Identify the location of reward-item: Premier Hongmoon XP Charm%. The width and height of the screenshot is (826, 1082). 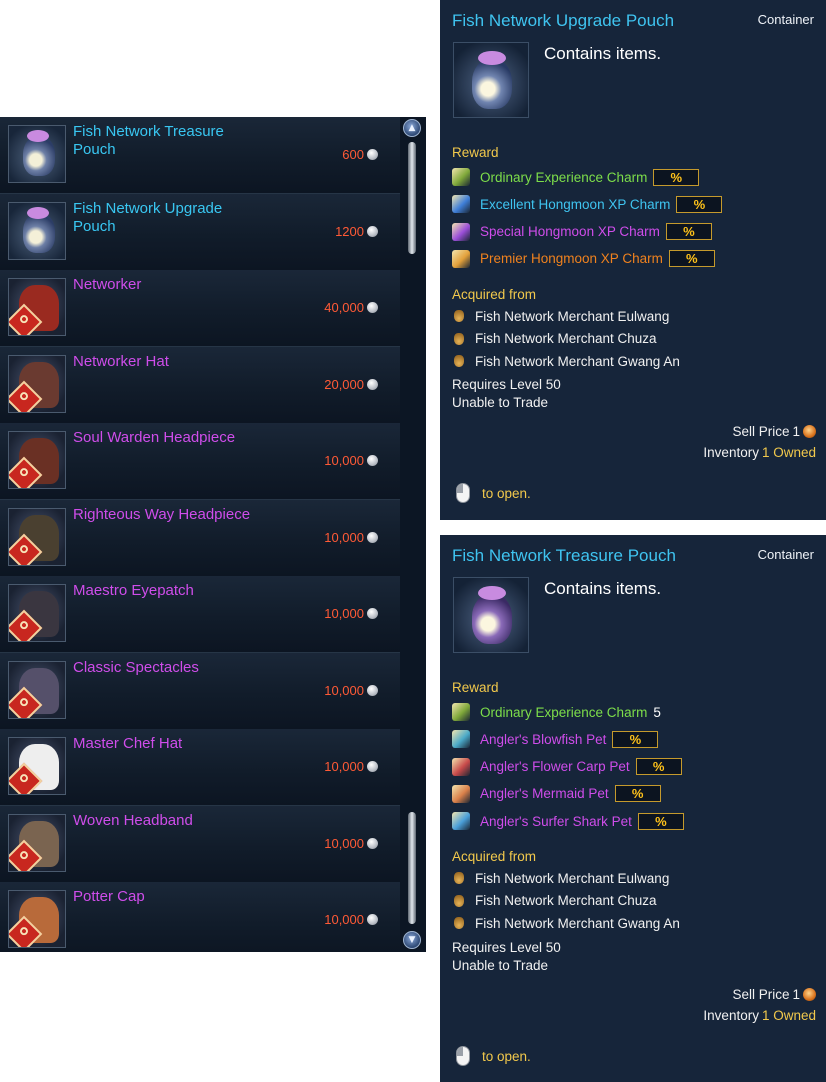
(583, 259).